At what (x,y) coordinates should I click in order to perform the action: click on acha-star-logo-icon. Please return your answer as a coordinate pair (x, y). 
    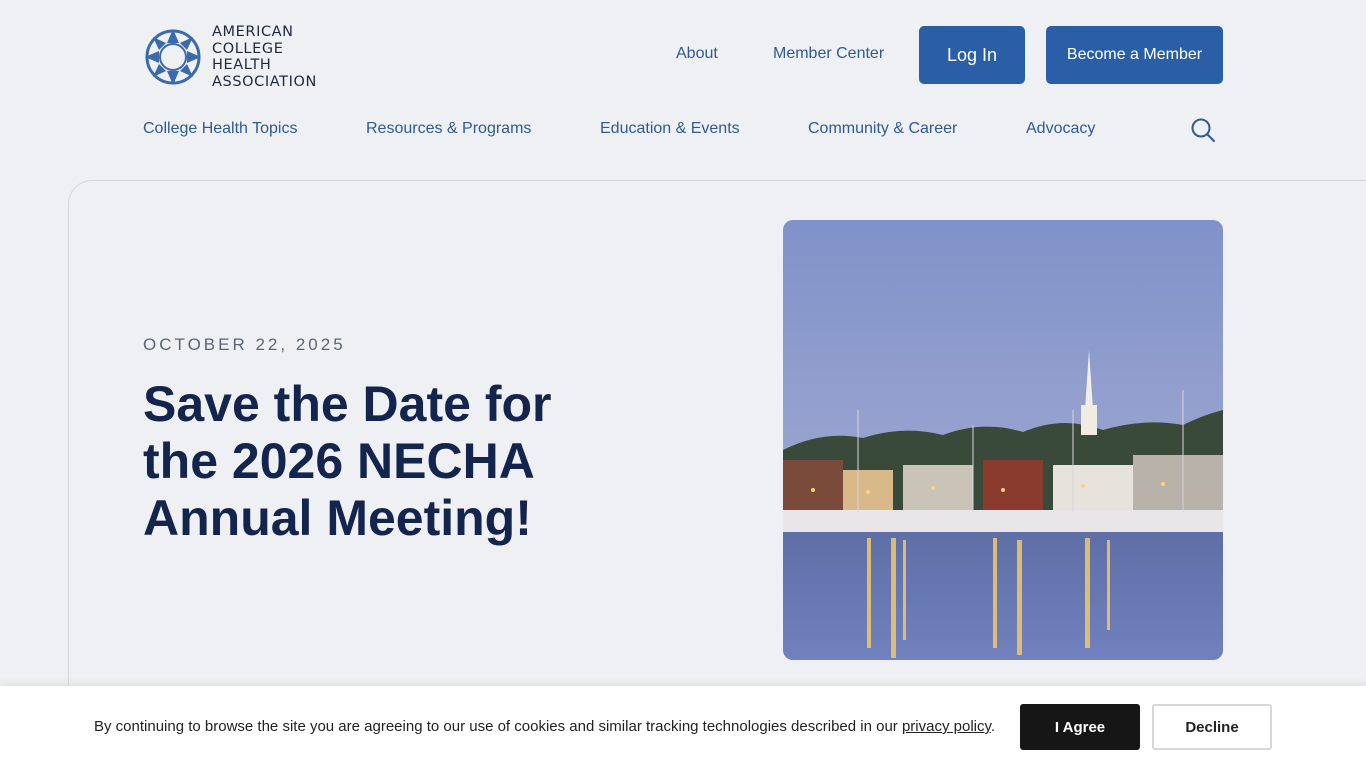
    Looking at the image, I should click on (173, 57).